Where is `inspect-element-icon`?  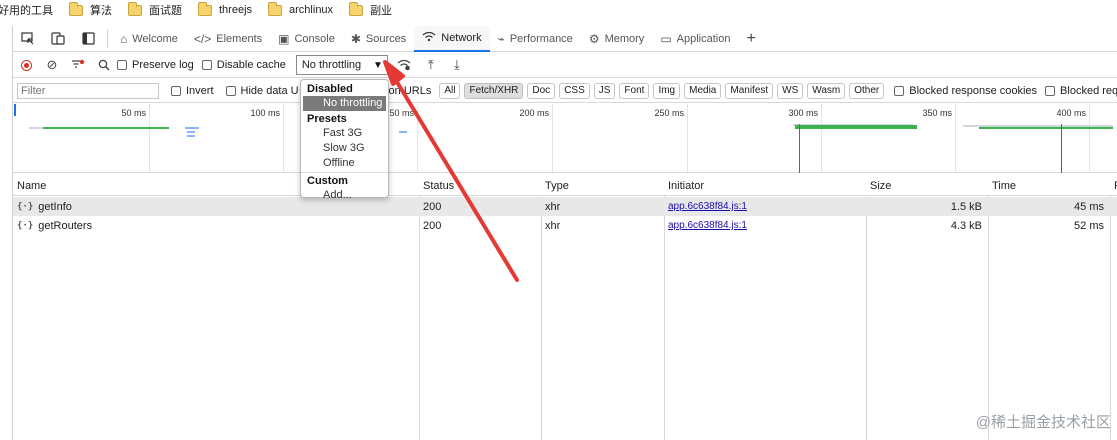
inspect-element-icon is located at coordinates (28, 39).